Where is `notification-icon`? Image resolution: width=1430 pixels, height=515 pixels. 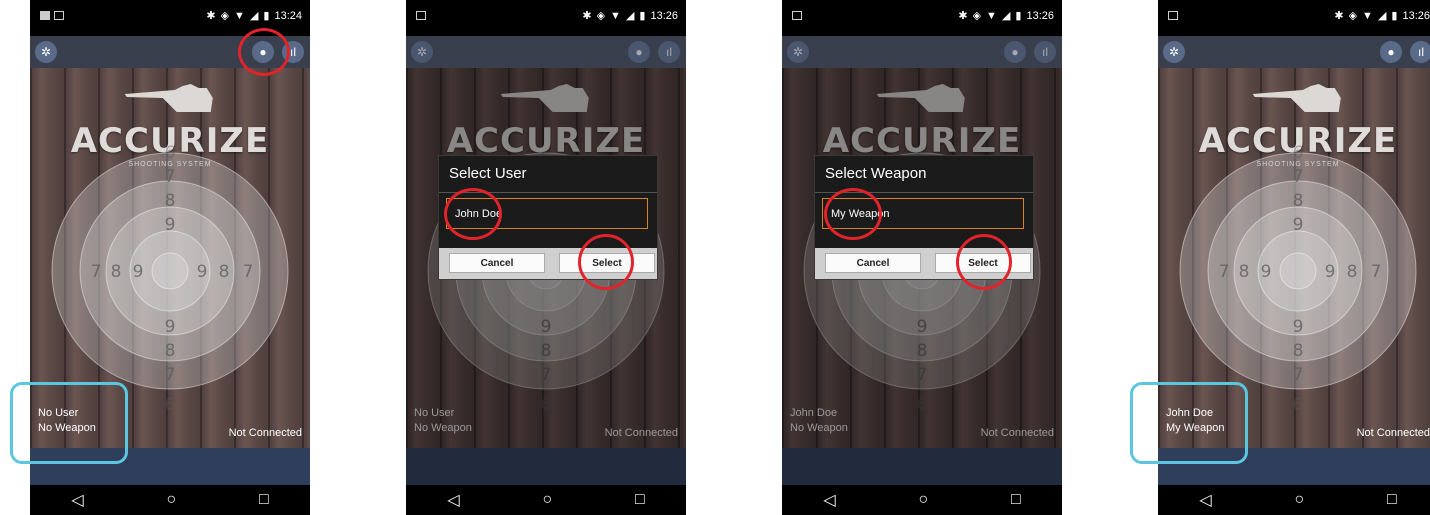
notification-icon is located at coordinates (45, 15).